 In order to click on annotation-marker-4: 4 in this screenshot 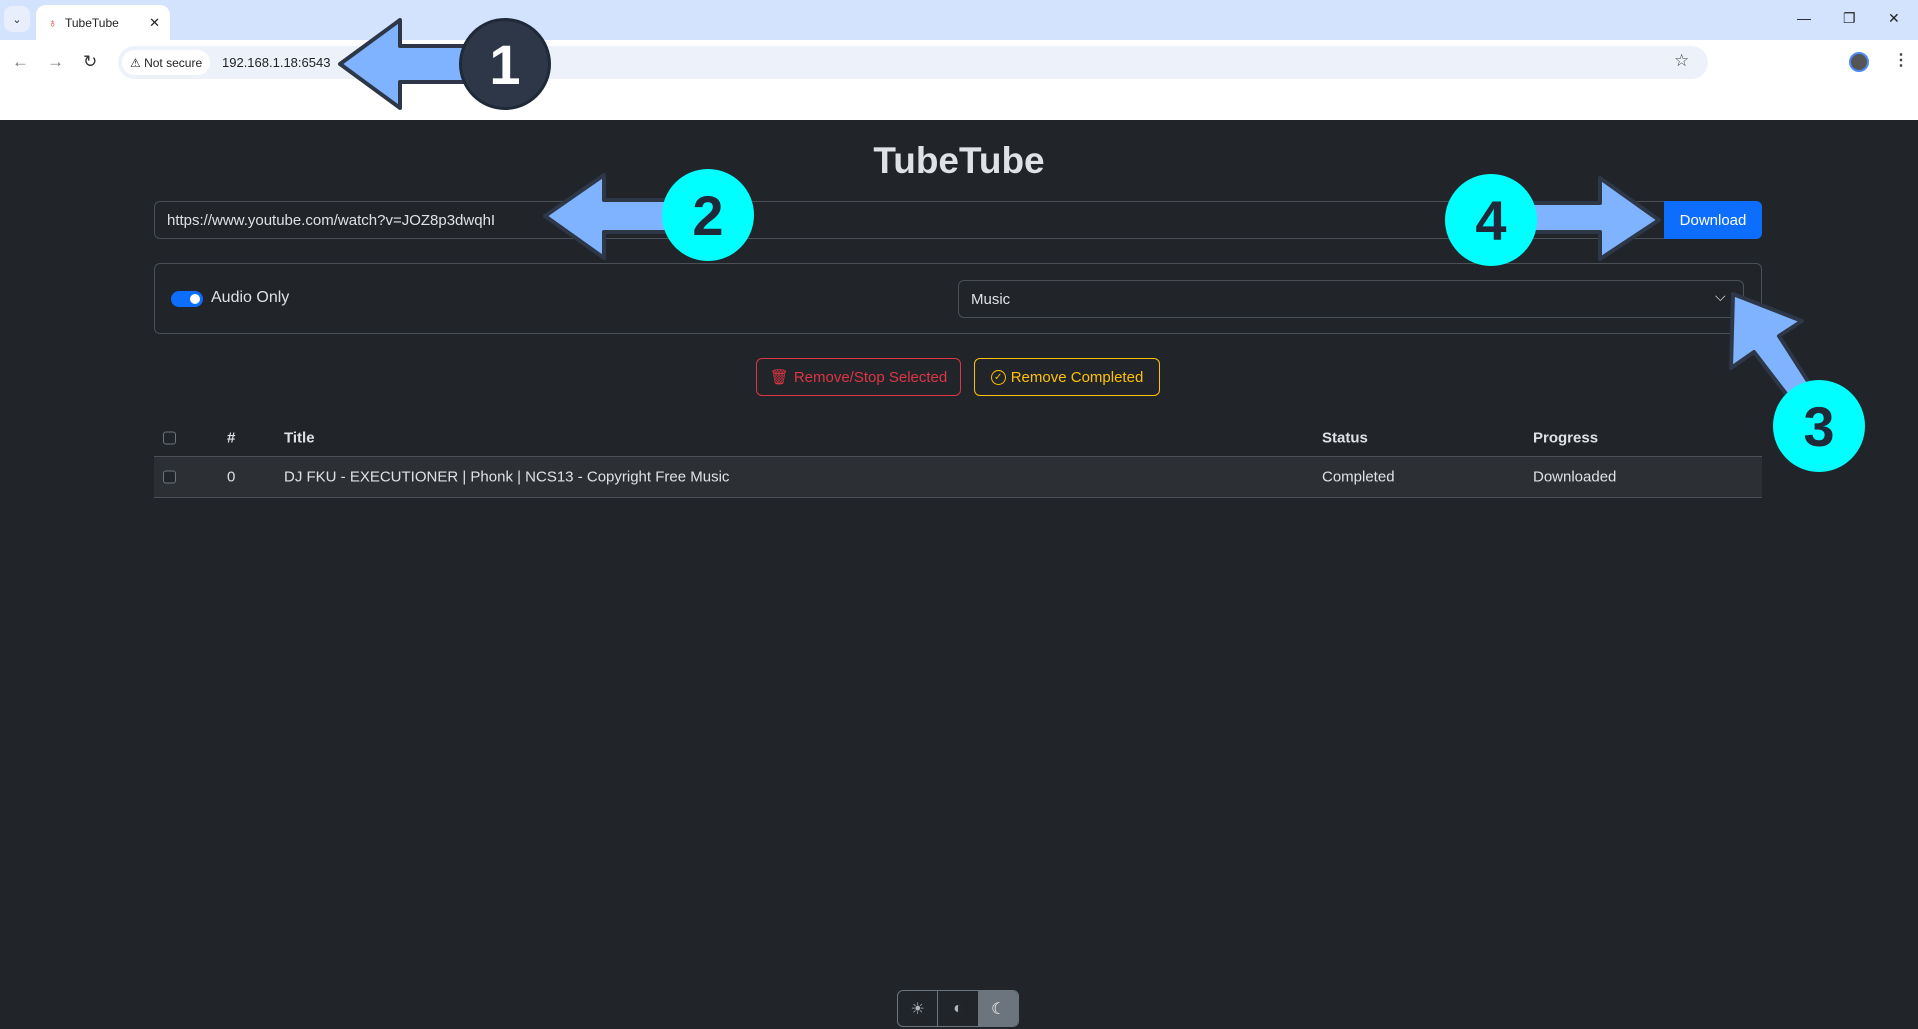, I will do `click(1491, 220)`.